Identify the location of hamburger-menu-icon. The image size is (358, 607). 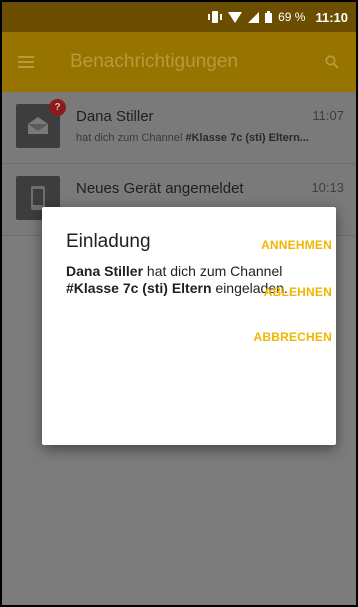
(26, 62).